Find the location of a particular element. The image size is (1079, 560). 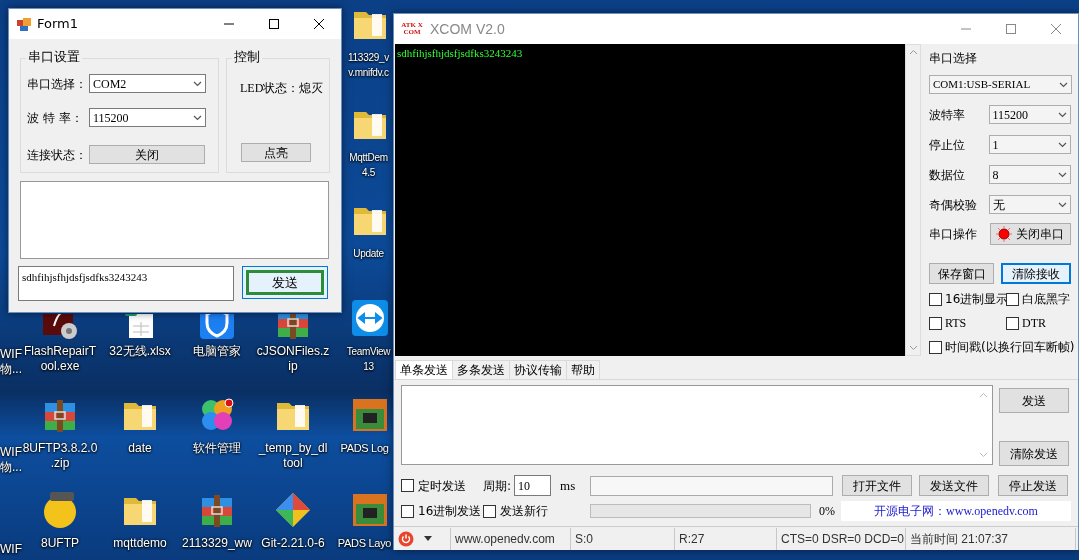

light-button: 点亮 is located at coordinates (276, 152).